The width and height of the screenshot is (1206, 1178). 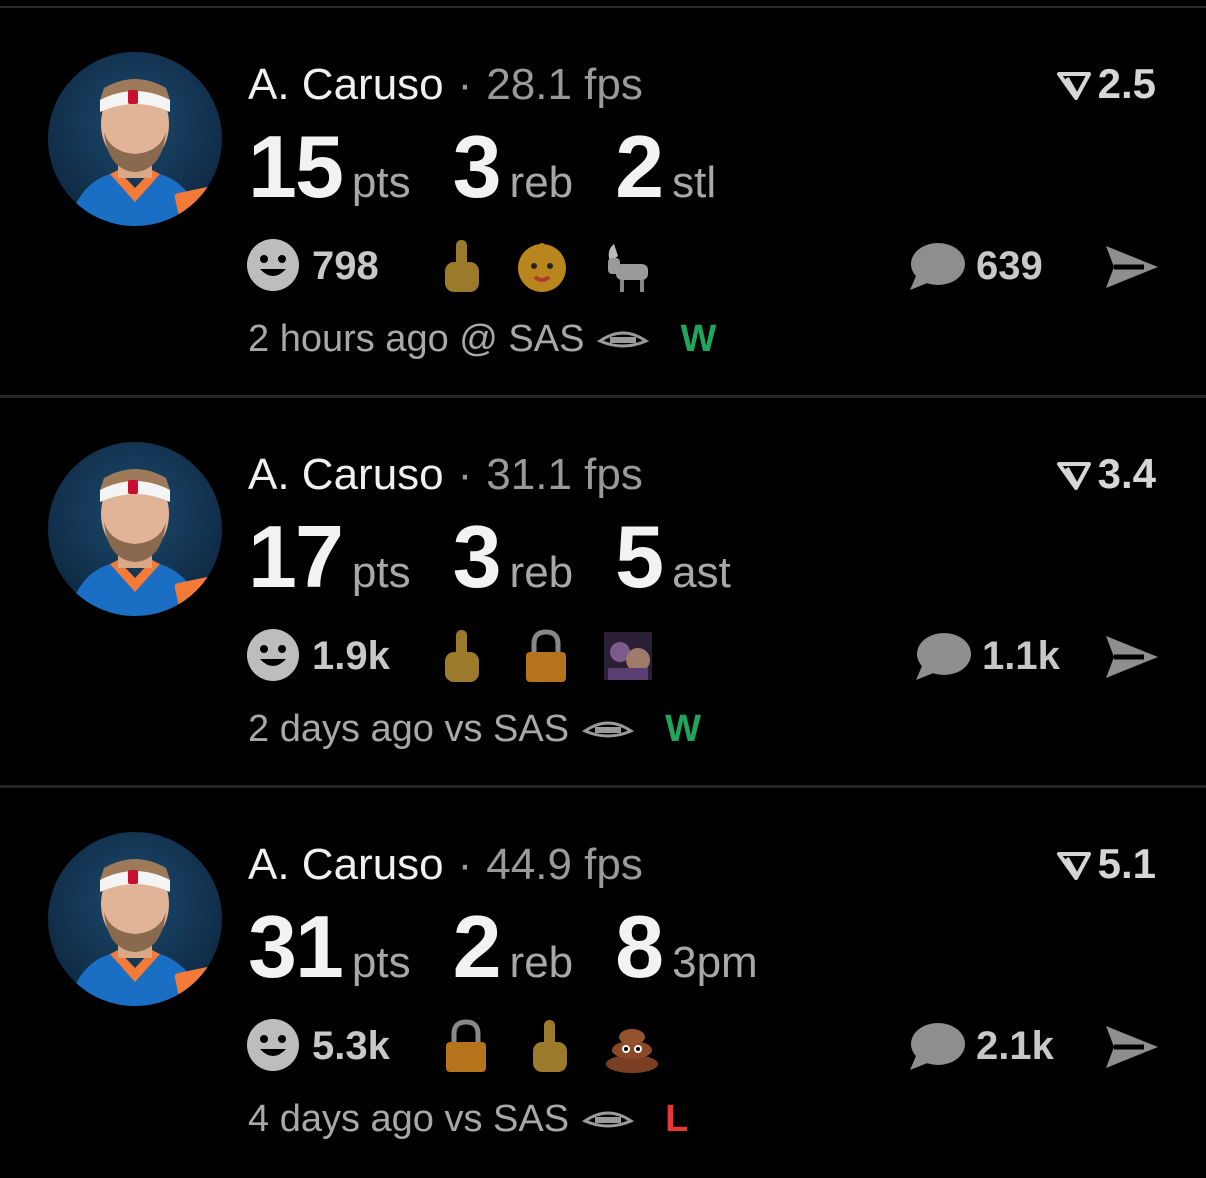 I want to click on stat-value: 5, so click(x=639, y=556).